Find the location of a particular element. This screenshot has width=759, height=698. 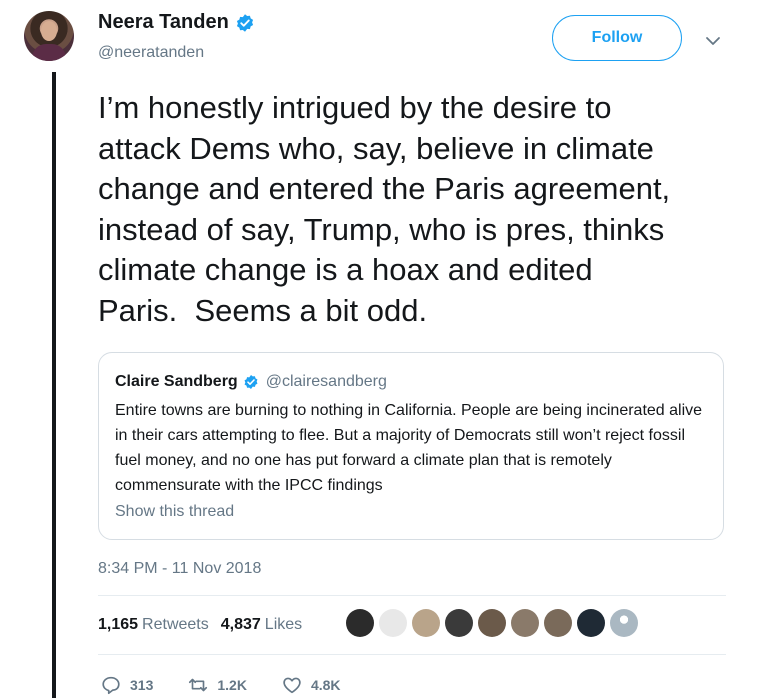

likes-count: 4,837 is located at coordinates (240, 624).